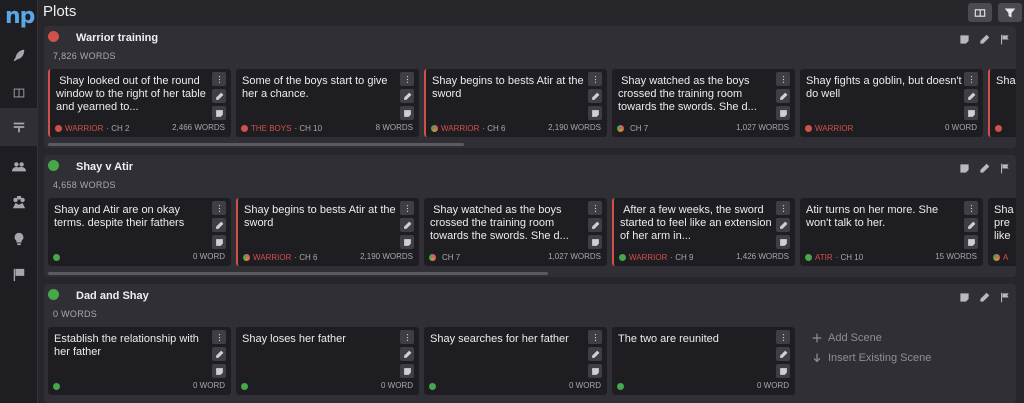 The width and height of the screenshot is (1024, 403). Describe the element at coordinates (980, 12) in the screenshot. I see `view-toggle-button` at that location.